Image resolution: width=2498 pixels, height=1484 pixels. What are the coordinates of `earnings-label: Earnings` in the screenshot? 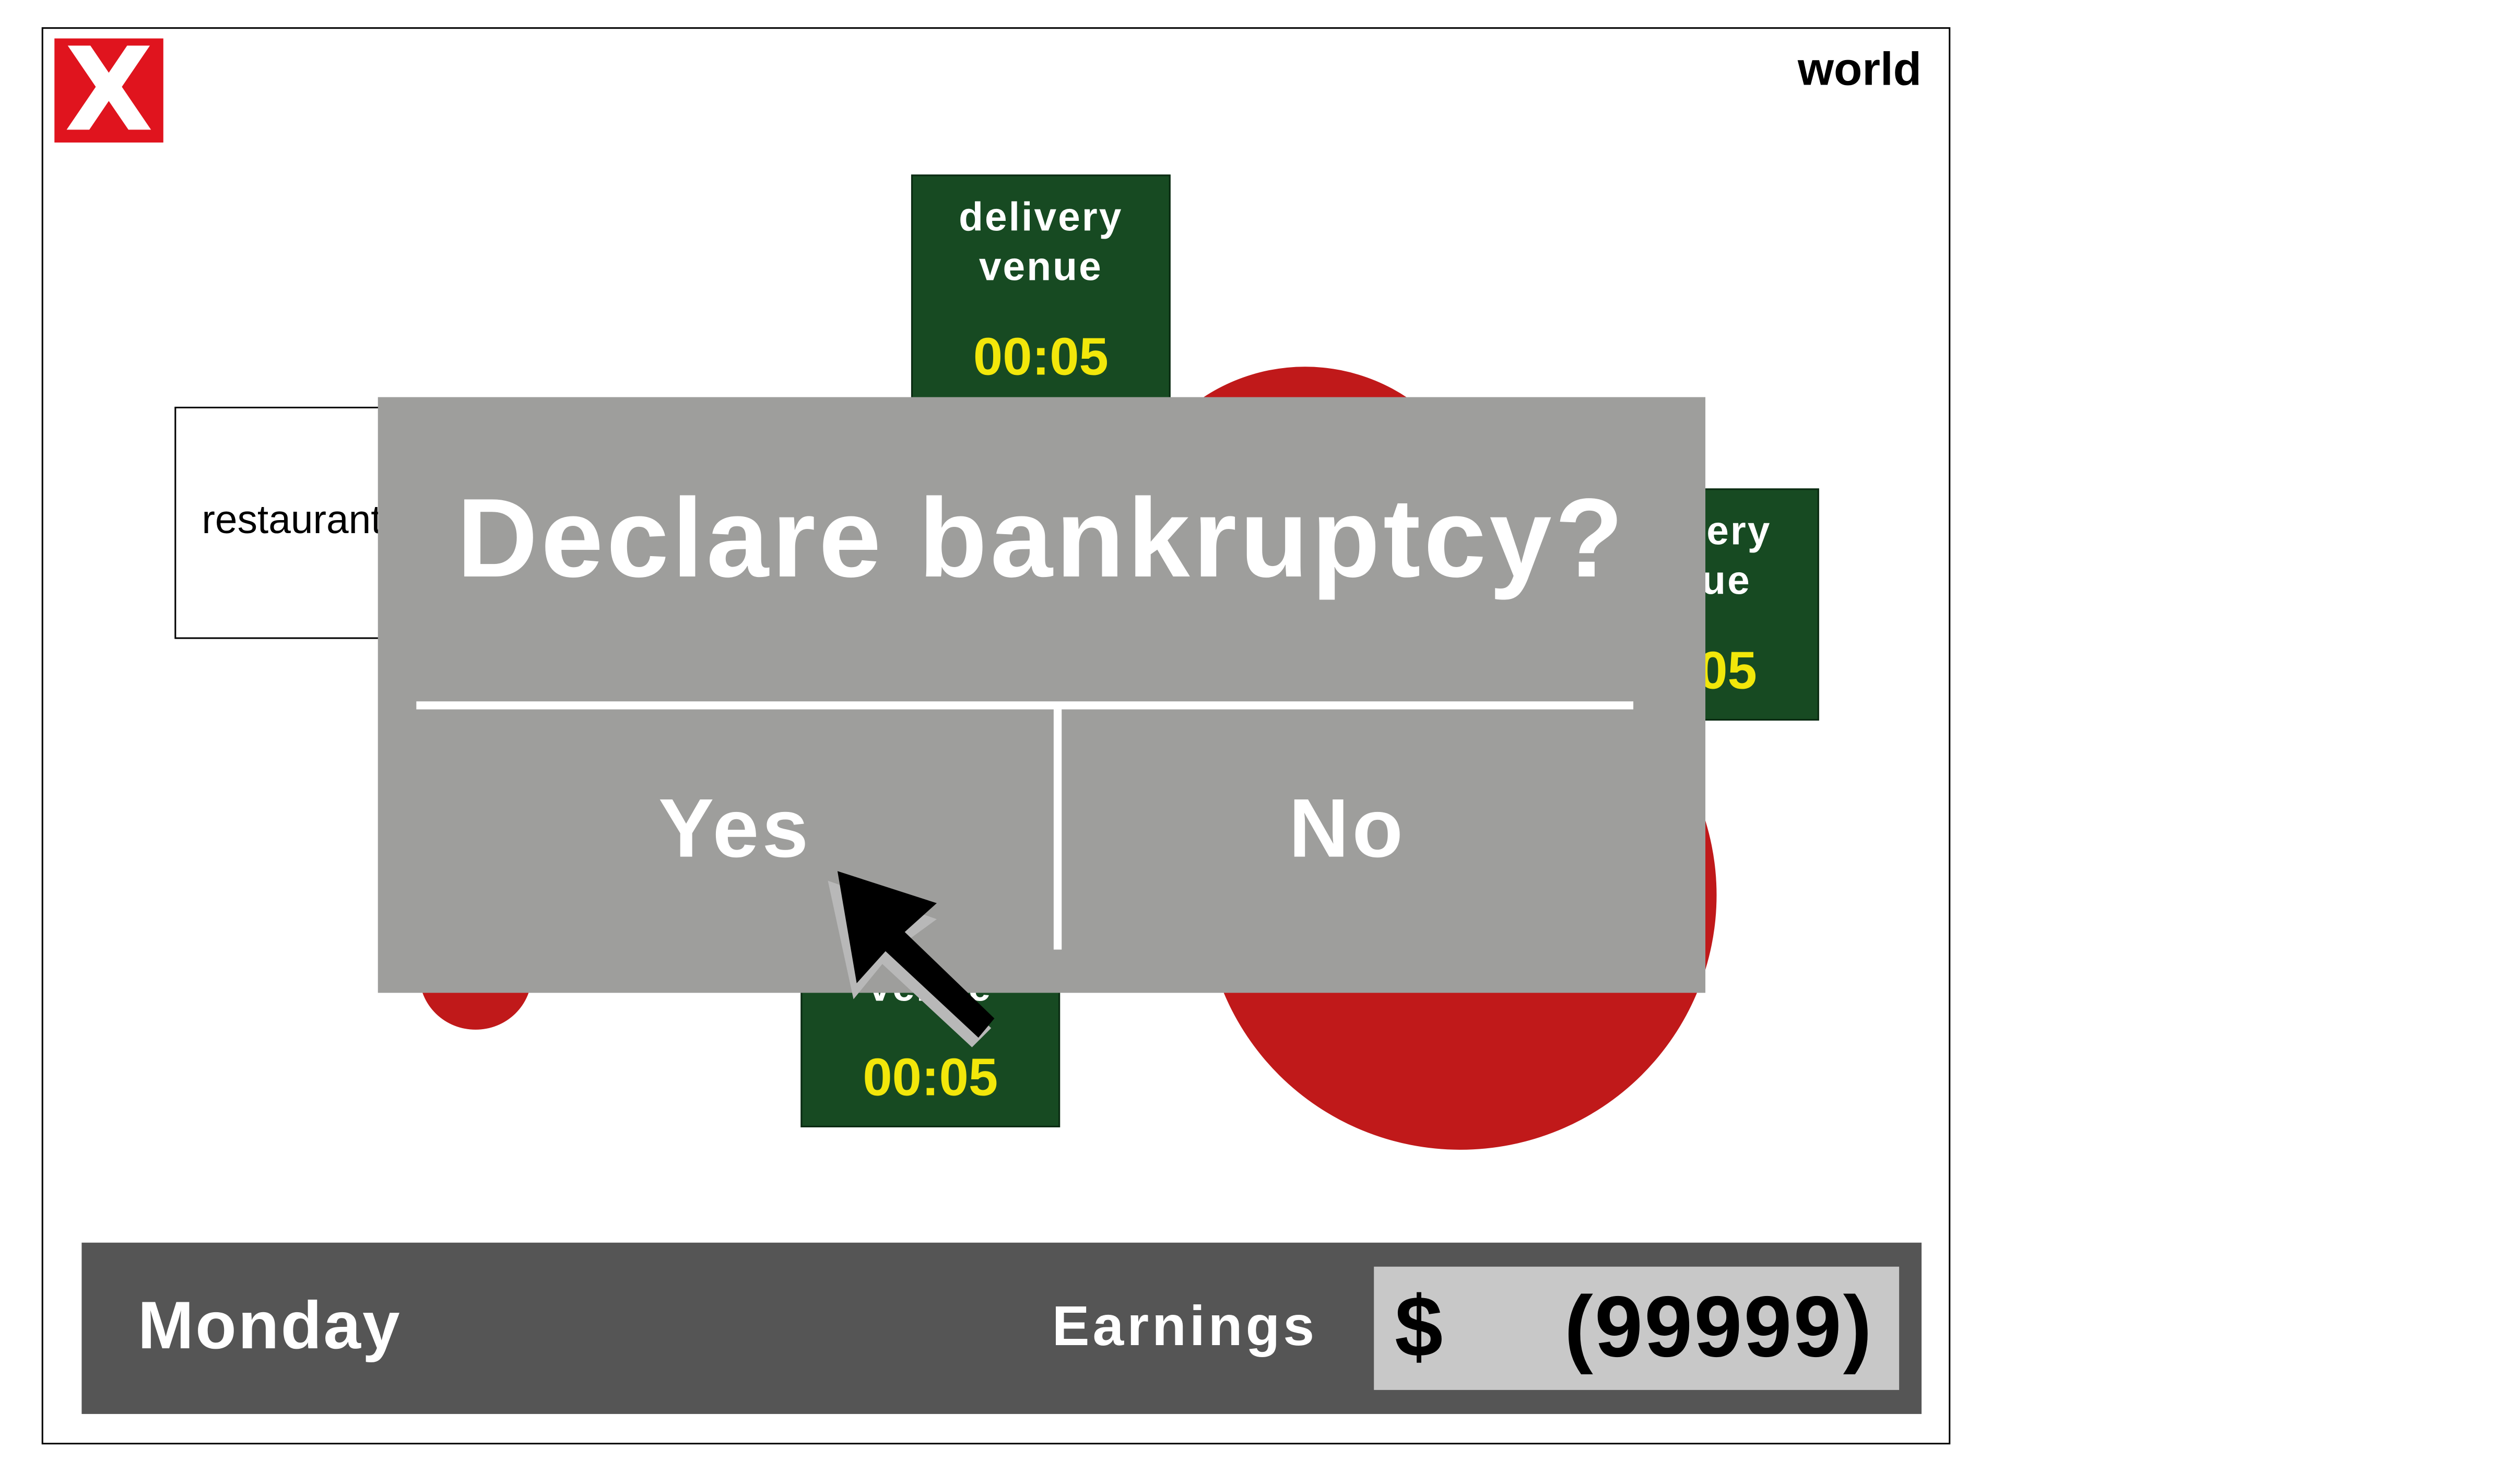 It's located at (1185, 1326).